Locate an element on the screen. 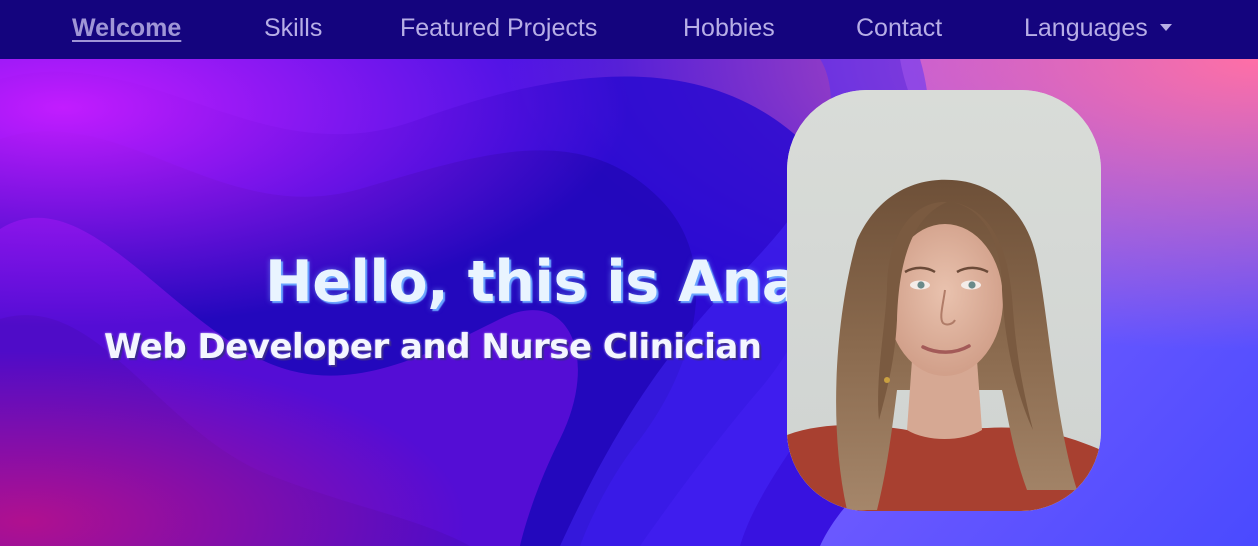 The width and height of the screenshot is (1258, 546). nav-link-contact: Contact is located at coordinates (899, 29).